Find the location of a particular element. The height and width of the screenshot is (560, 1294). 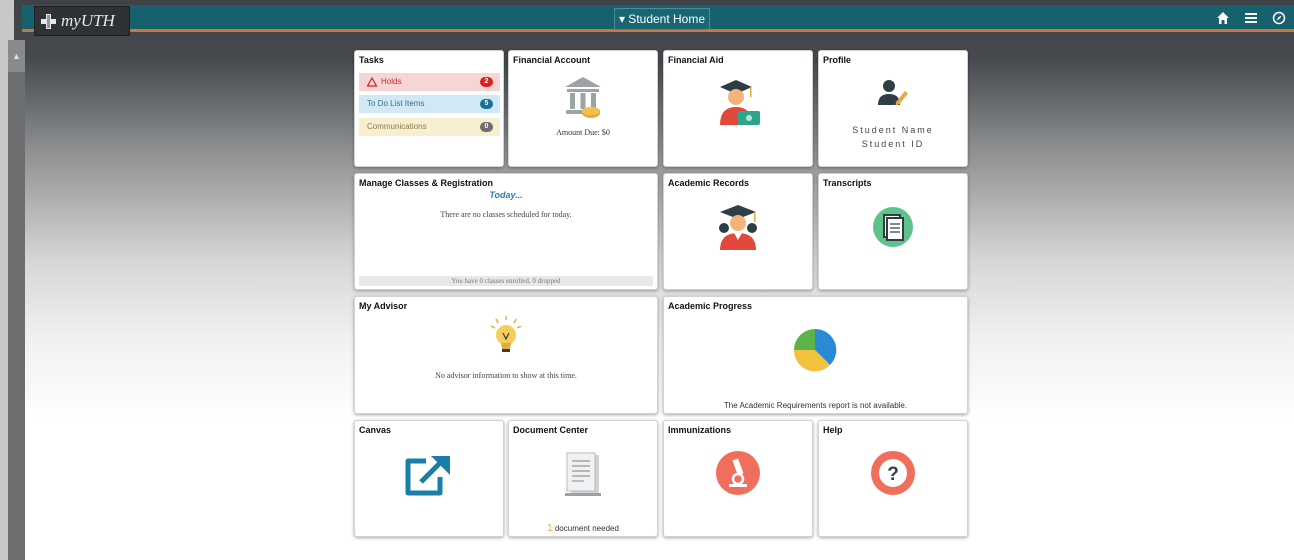

immunizations-tile: Immunizations is located at coordinates (738, 478).